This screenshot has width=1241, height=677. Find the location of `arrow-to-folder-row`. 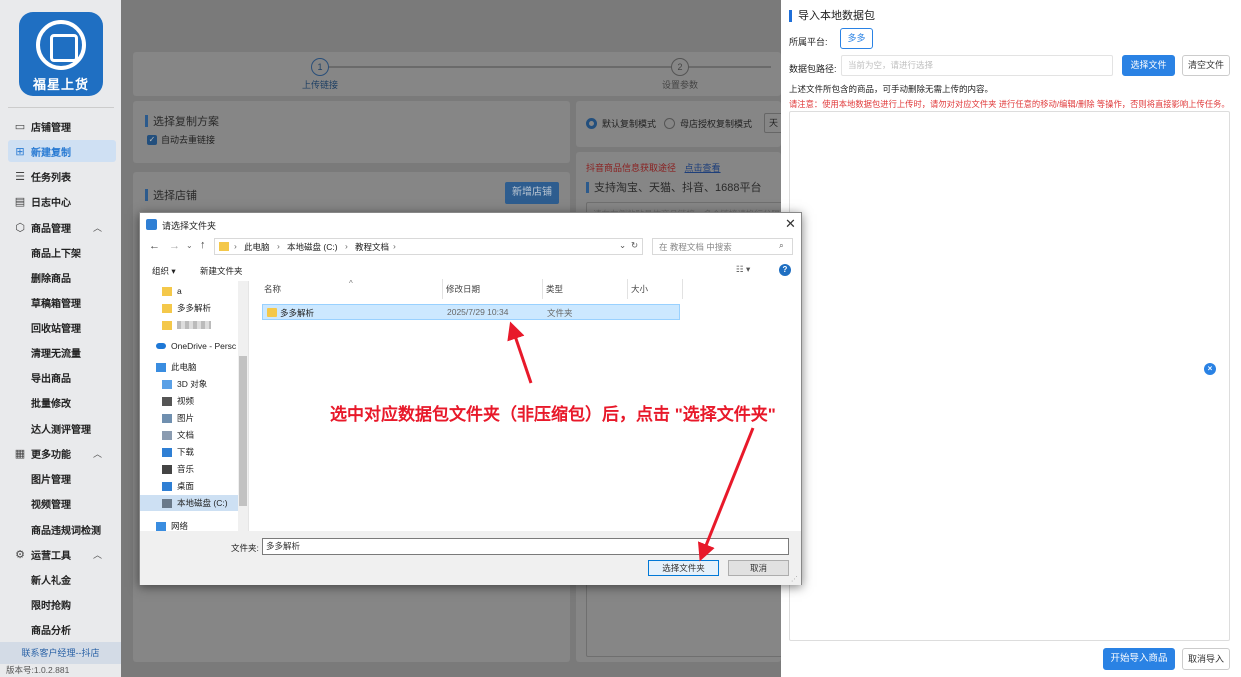

arrow-to-folder-row is located at coordinates (520, 352).